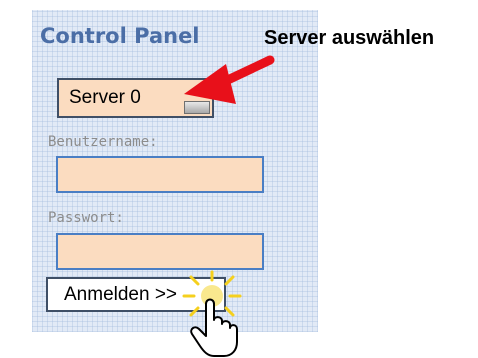 Image resolution: width=478 pixels, height=358 pixels. I want to click on panel-title: Control Panel, so click(120, 36).